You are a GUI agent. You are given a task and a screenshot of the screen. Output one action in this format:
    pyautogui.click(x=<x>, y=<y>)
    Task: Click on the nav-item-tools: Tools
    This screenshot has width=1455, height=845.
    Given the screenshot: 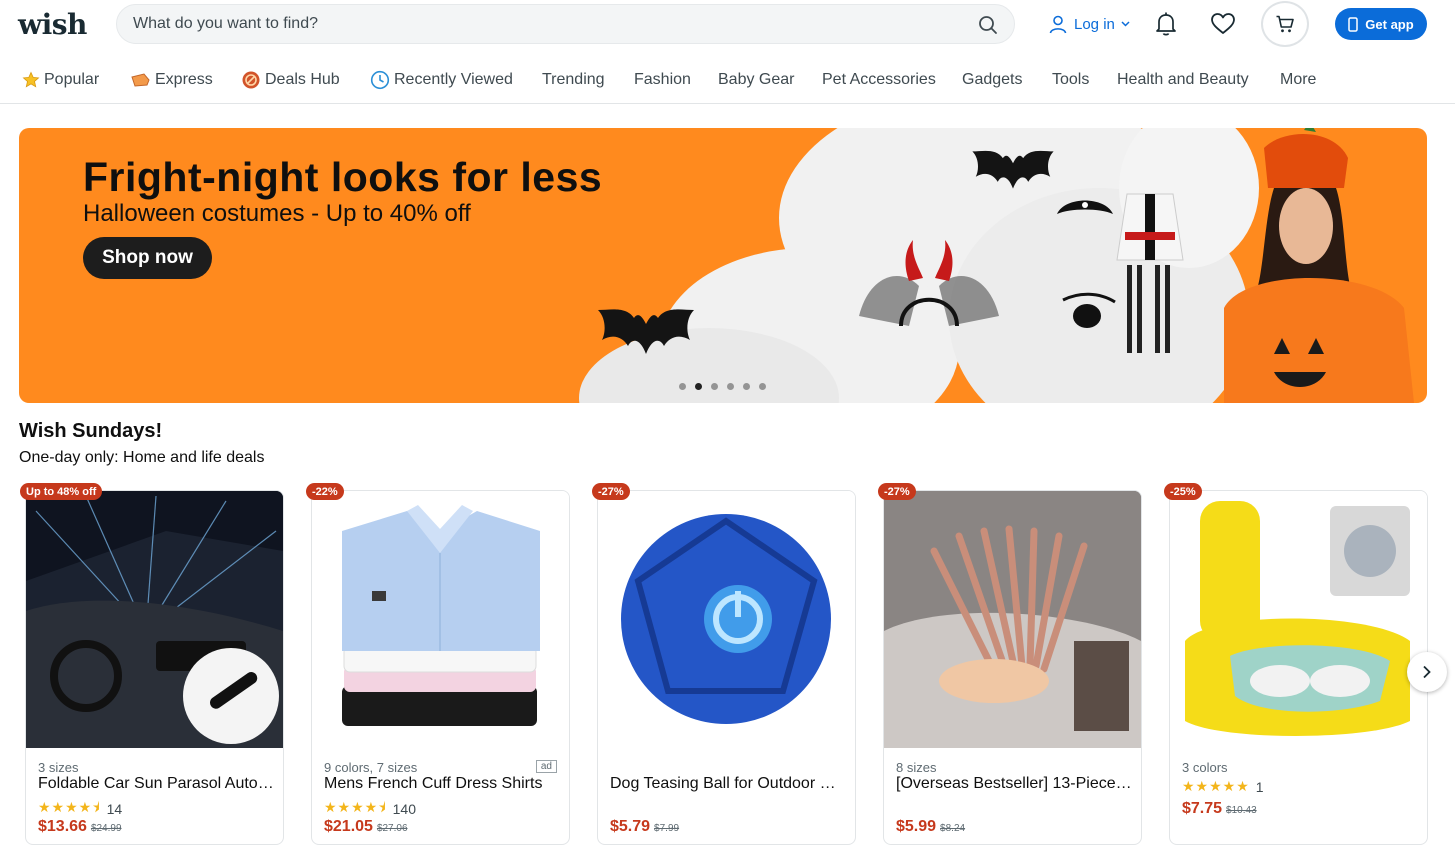 What is the action you would take?
    pyautogui.click(x=1070, y=80)
    